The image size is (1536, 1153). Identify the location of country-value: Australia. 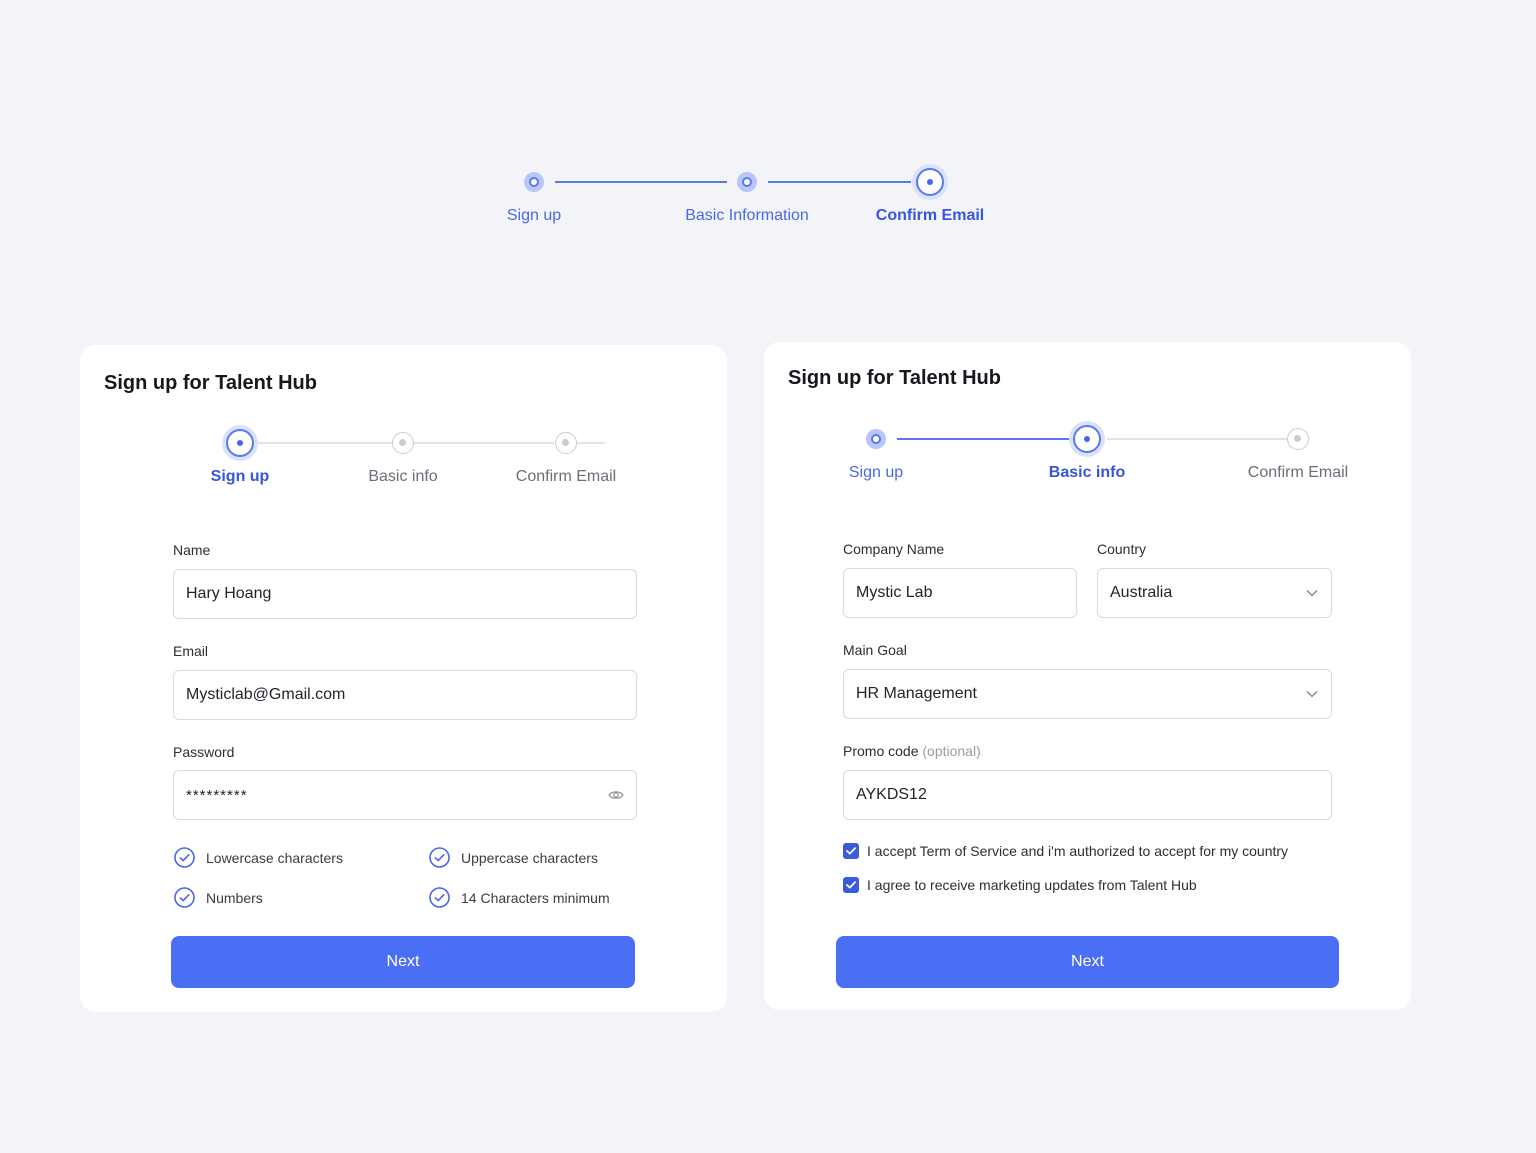
(1141, 592).